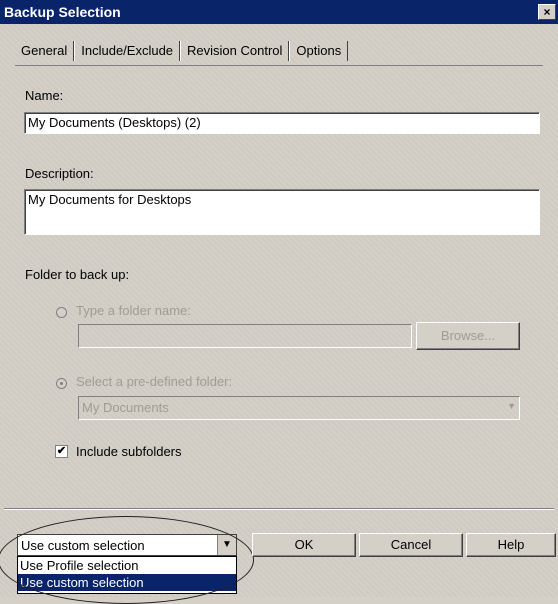 The height and width of the screenshot is (604, 558). What do you see at coordinates (511, 406) in the screenshot?
I see `chevron-down-icon: ▼` at bounding box center [511, 406].